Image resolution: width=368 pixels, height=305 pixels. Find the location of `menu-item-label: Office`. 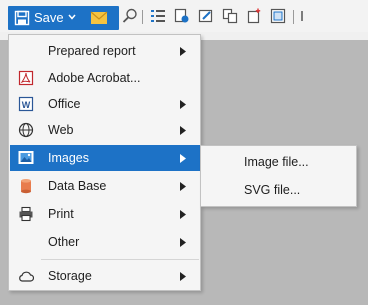

menu-item-label: Office is located at coordinates (64, 104).